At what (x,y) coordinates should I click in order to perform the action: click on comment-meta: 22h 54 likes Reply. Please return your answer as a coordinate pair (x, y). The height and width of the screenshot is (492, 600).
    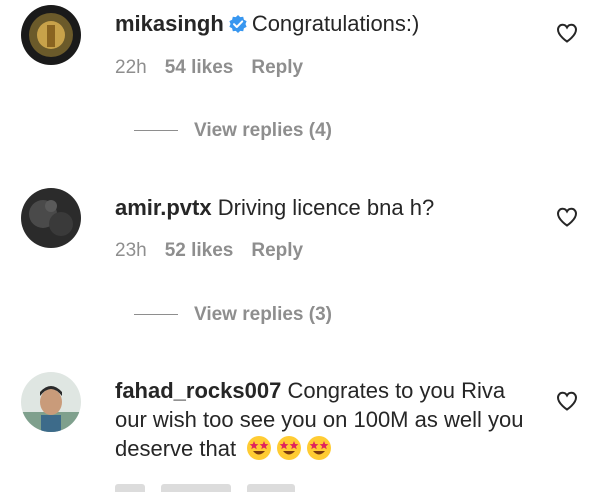
    Looking at the image, I should click on (218, 68).